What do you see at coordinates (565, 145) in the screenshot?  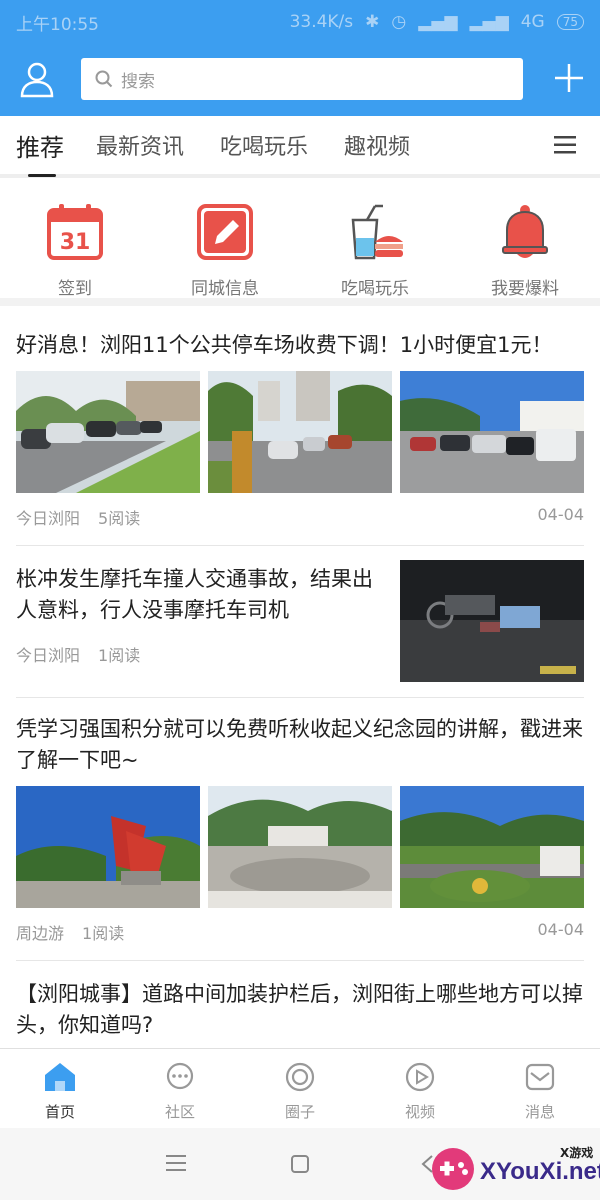 I see `menu-icon` at bounding box center [565, 145].